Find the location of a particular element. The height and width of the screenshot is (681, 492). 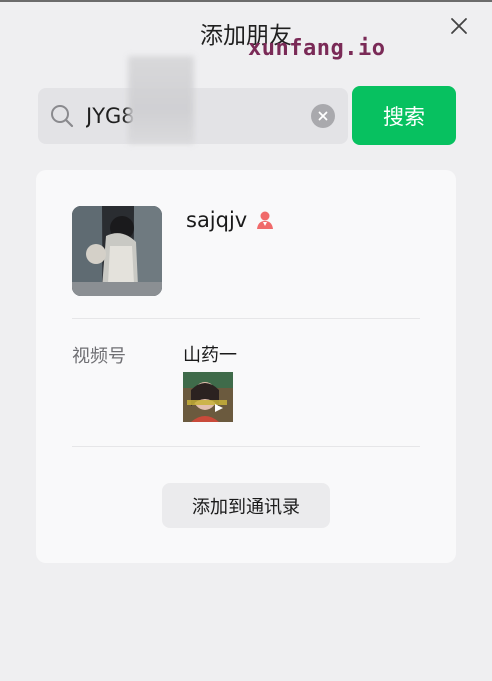

clear-search-button is located at coordinates (323, 116).